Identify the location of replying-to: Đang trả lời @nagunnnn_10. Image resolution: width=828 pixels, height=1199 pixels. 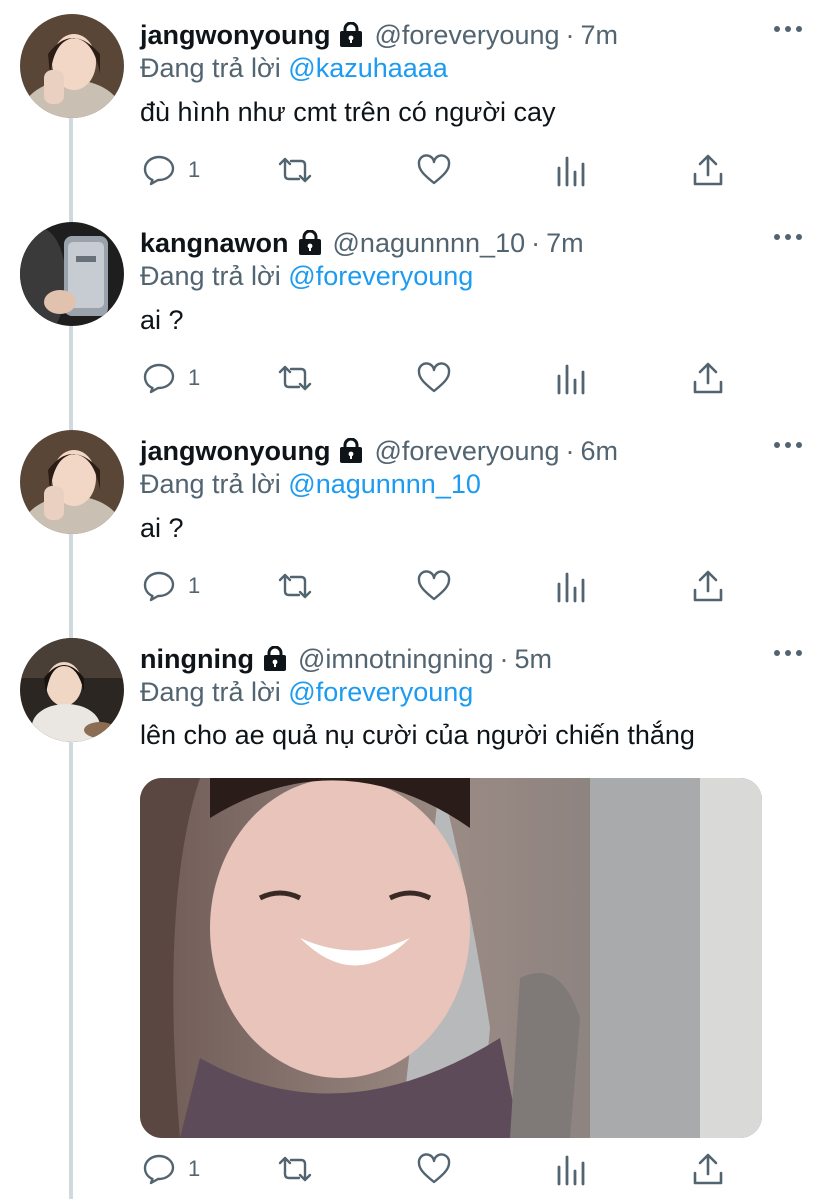
(310, 484).